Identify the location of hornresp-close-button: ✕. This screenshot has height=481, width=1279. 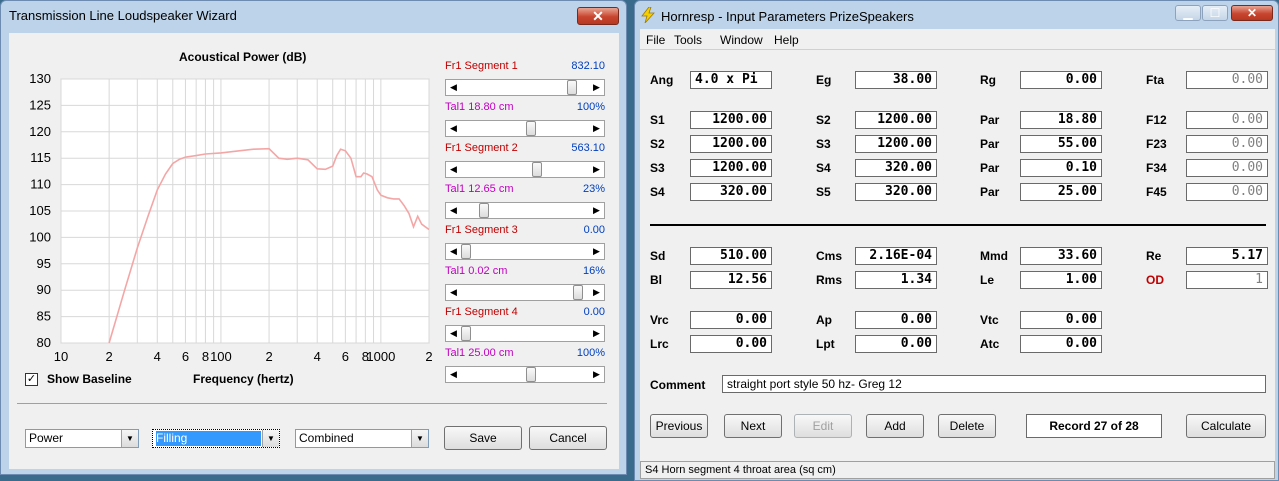
(1252, 13).